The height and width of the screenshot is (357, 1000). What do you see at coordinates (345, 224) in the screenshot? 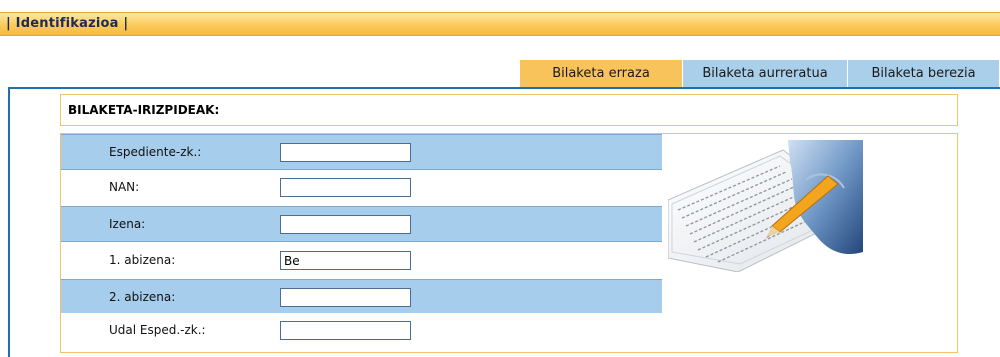
I see `name-input` at bounding box center [345, 224].